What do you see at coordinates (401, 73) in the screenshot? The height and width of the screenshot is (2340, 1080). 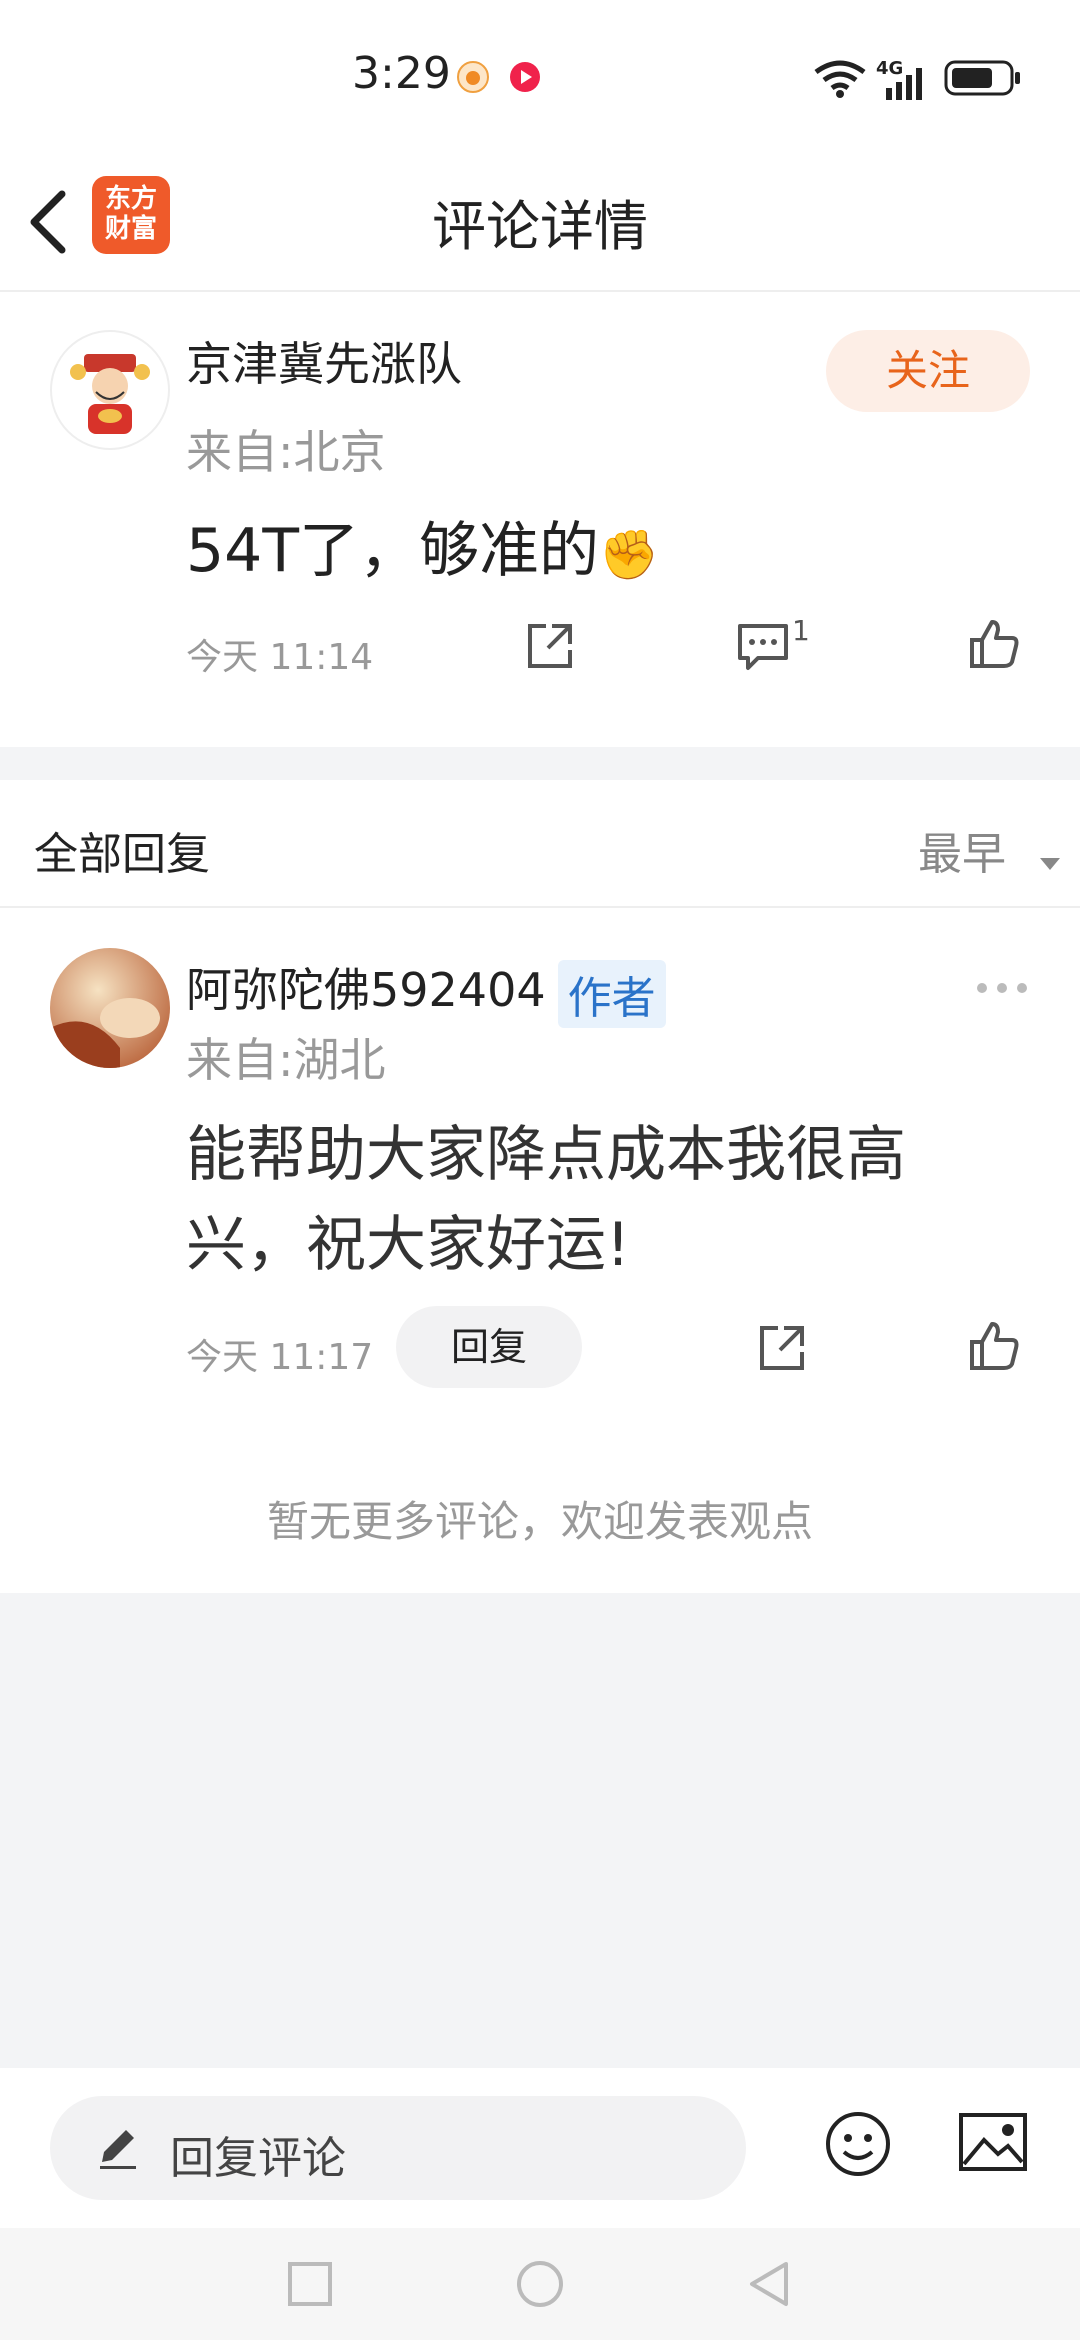 I see `status-time: 3:29` at bounding box center [401, 73].